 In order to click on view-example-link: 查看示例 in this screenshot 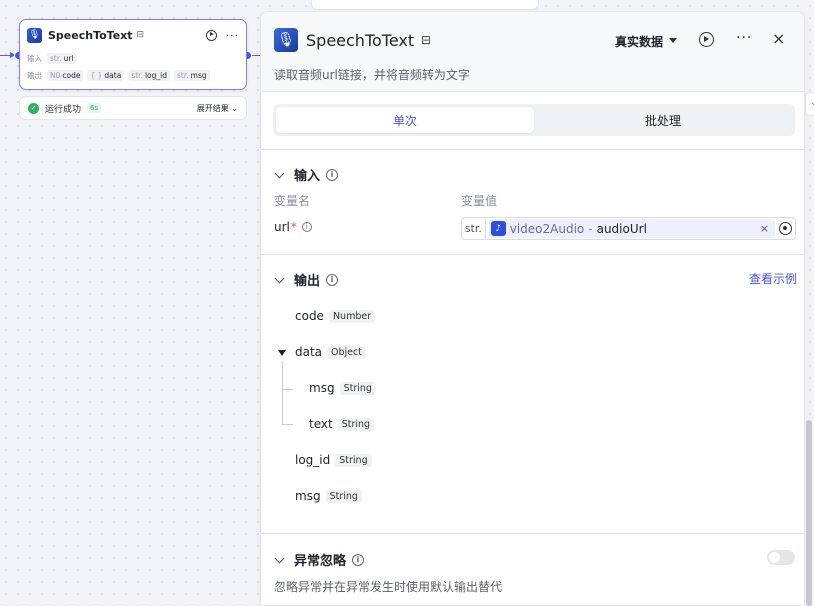, I will do `click(773, 278)`.